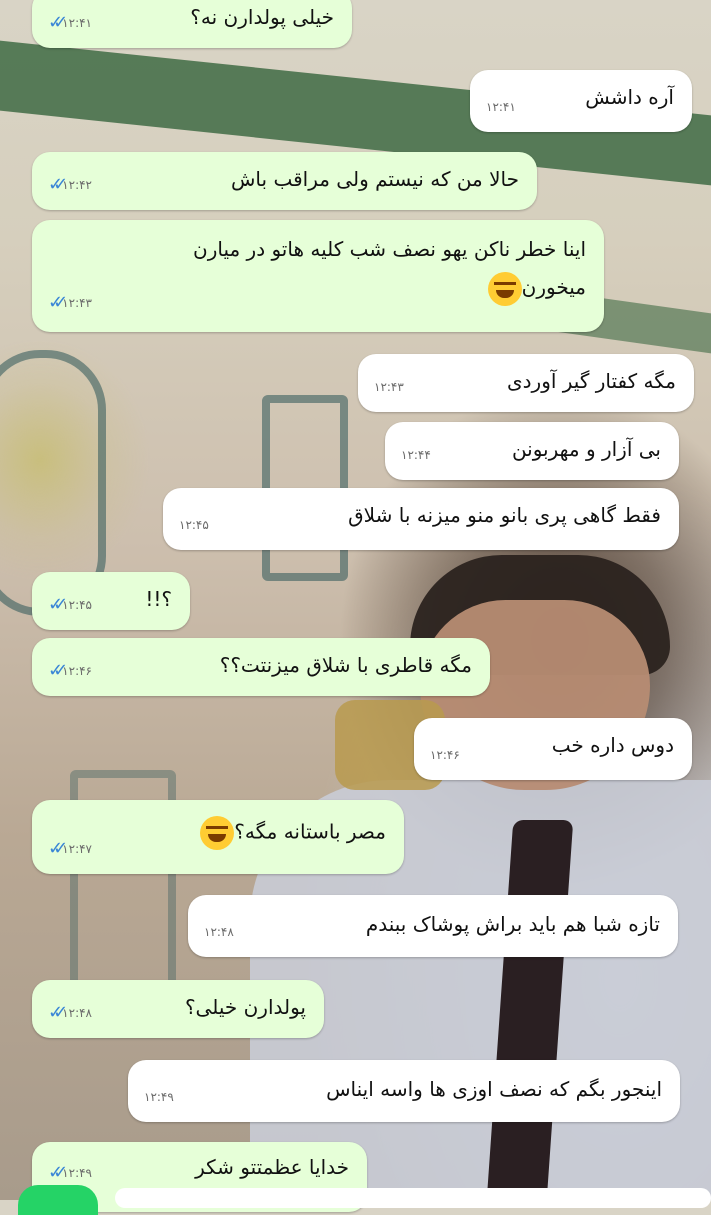 The height and width of the screenshot is (1215, 711). I want to click on message-bubble: تازه شبا هم باید براش پوشاک ببندم ۱۲:۴۸, so click(433, 926).